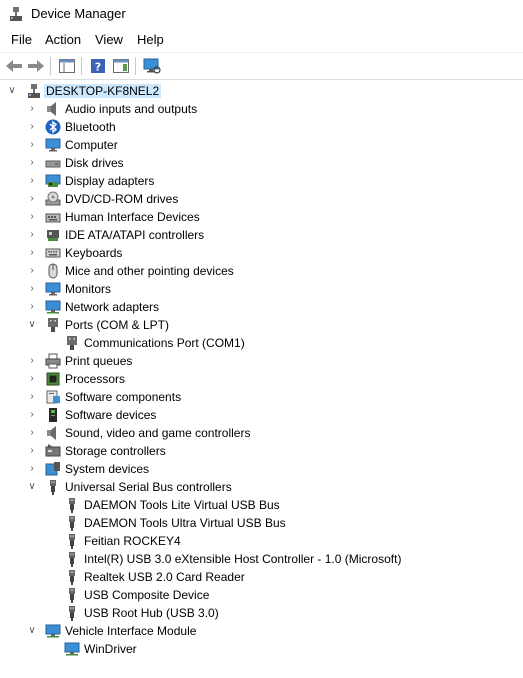 This screenshot has width=523, height=678. Describe the element at coordinates (94, 163) in the screenshot. I see `tree-item-label: Disk drives` at that location.